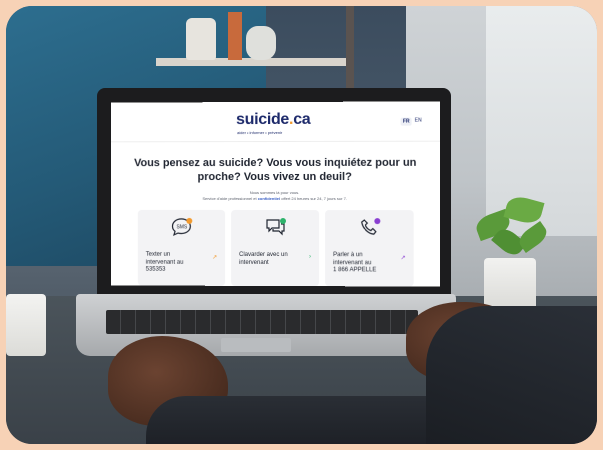  Describe the element at coordinates (310, 257) in the screenshot. I see `chevron-right-icon: ›` at that location.